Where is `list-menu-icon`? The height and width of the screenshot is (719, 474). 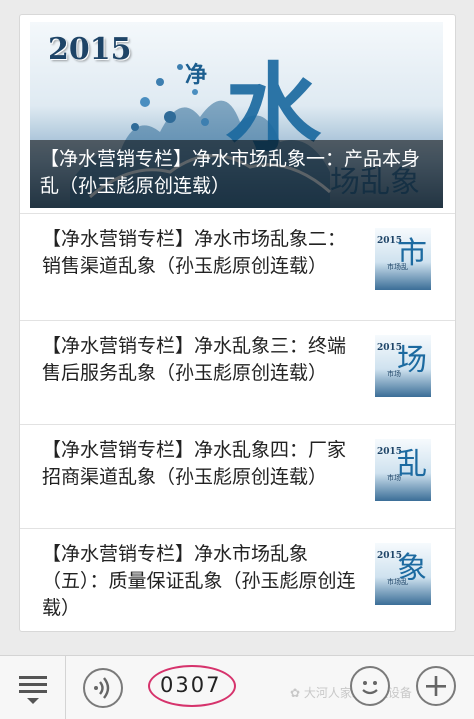
list-menu-icon is located at coordinates (33, 690).